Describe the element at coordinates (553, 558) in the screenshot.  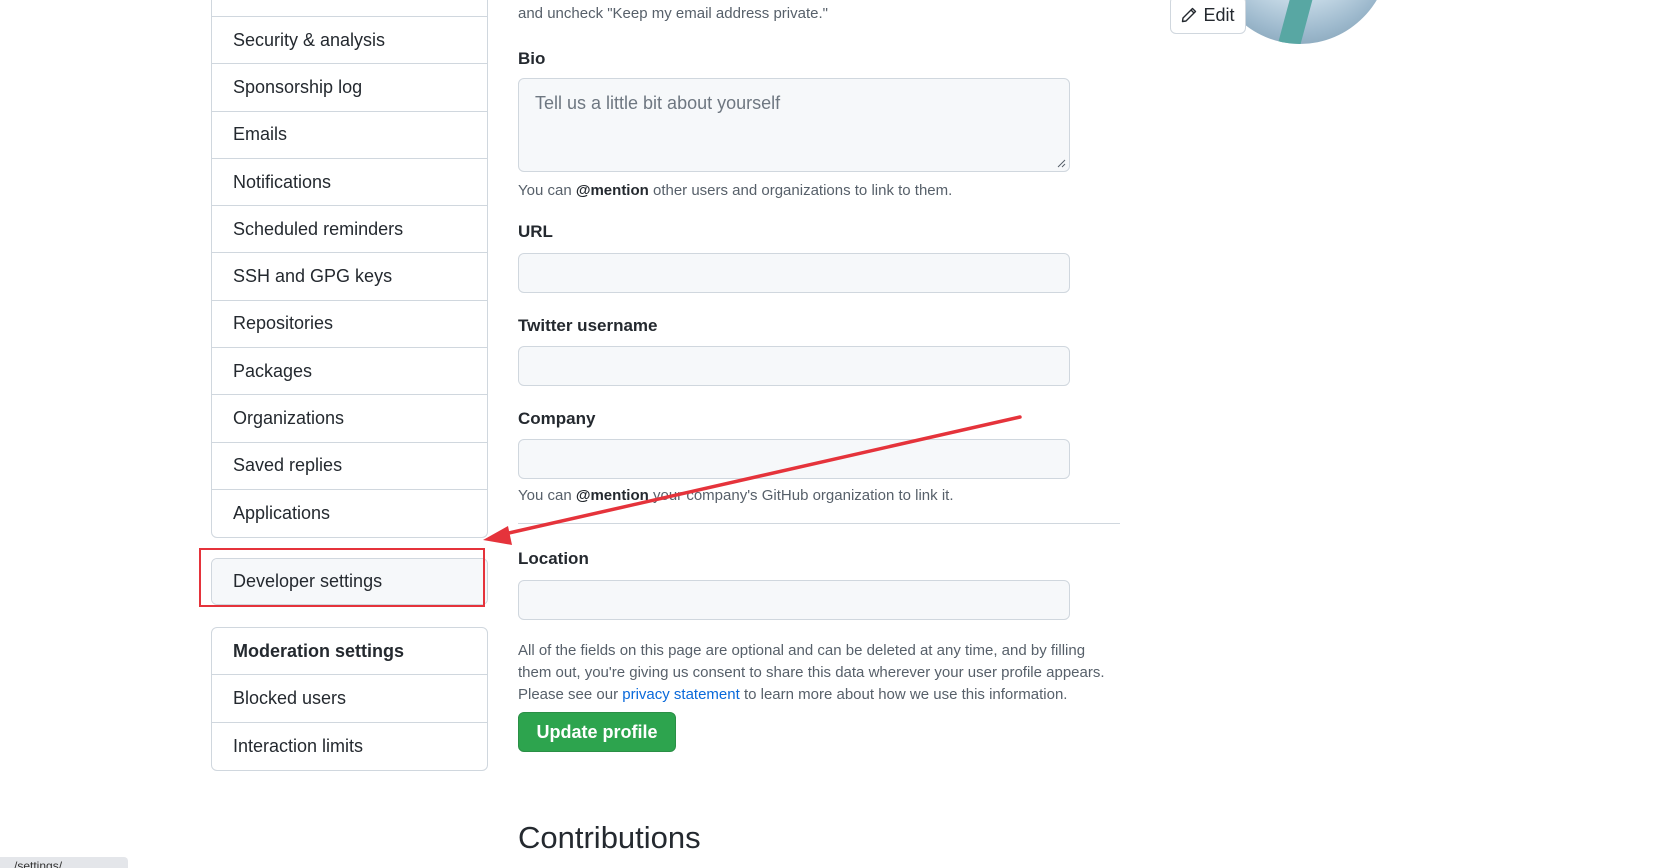
I see `location-label: Location` at that location.